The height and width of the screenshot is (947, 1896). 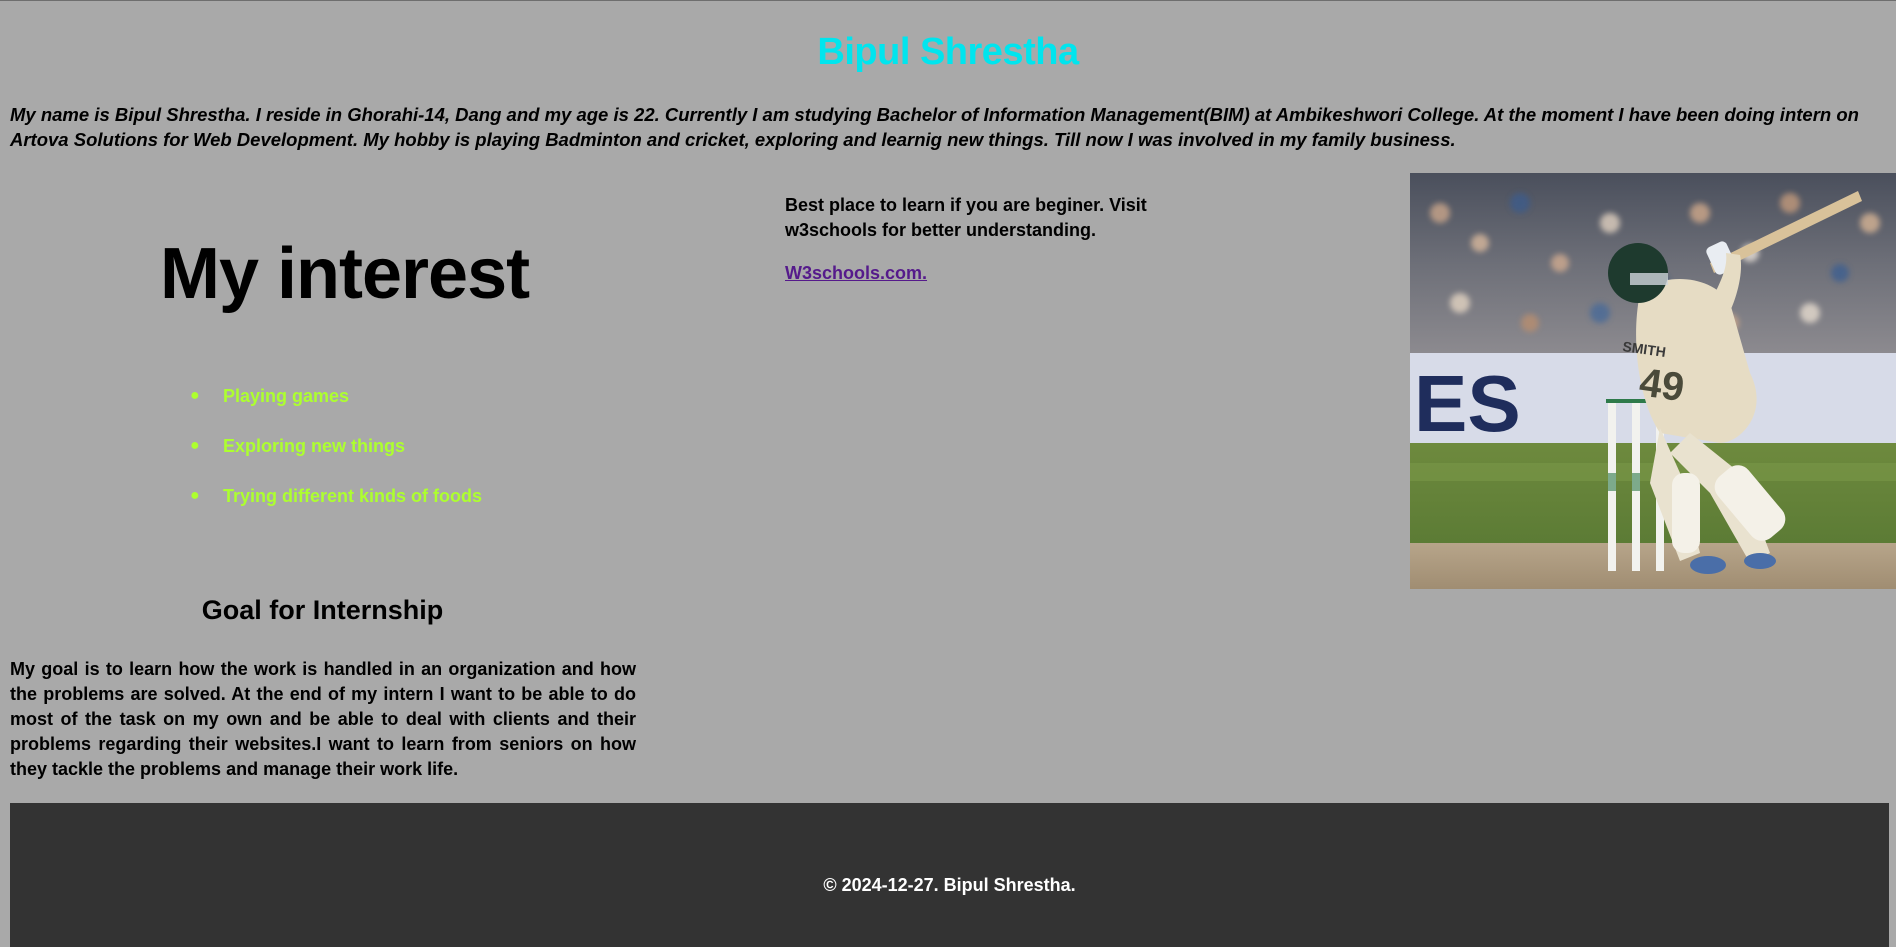 I want to click on list-item-label: Playing games, so click(x=286, y=396).